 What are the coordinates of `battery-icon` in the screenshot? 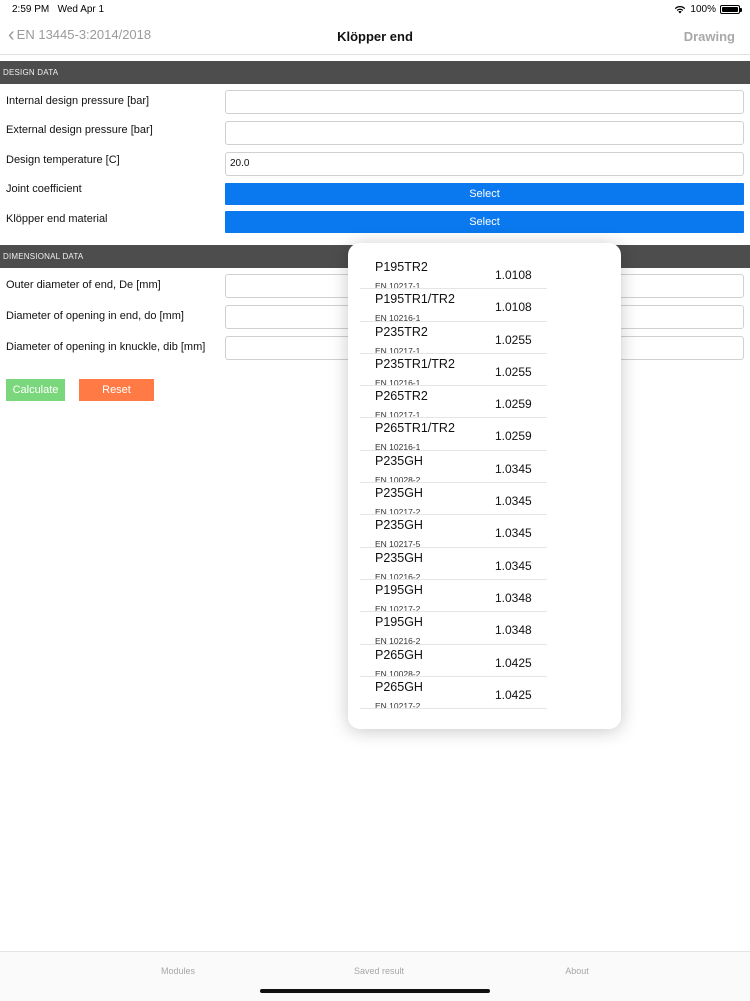 It's located at (731, 9).